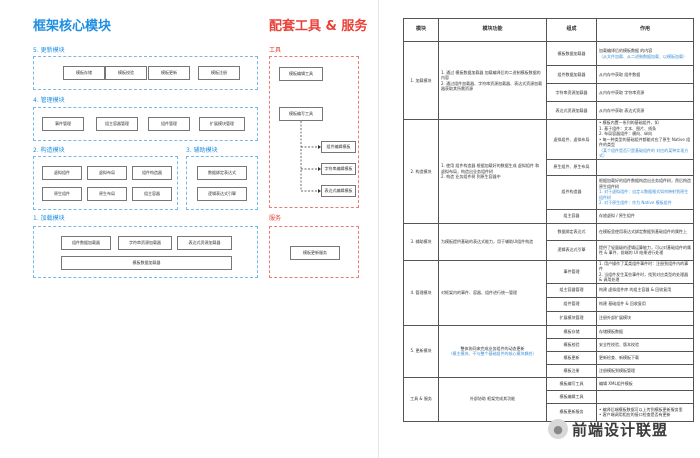 The height and width of the screenshot is (458, 700). What do you see at coordinates (645, 110) in the screenshot?
I see `table-cell-role: 从内存中获取 表达式资源` at bounding box center [645, 110].